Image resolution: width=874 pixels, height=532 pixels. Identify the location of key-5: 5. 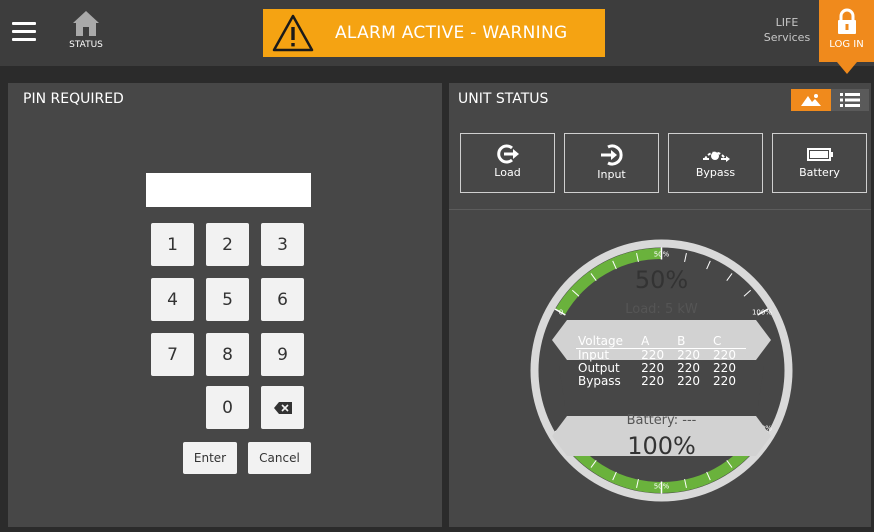
(227, 299).